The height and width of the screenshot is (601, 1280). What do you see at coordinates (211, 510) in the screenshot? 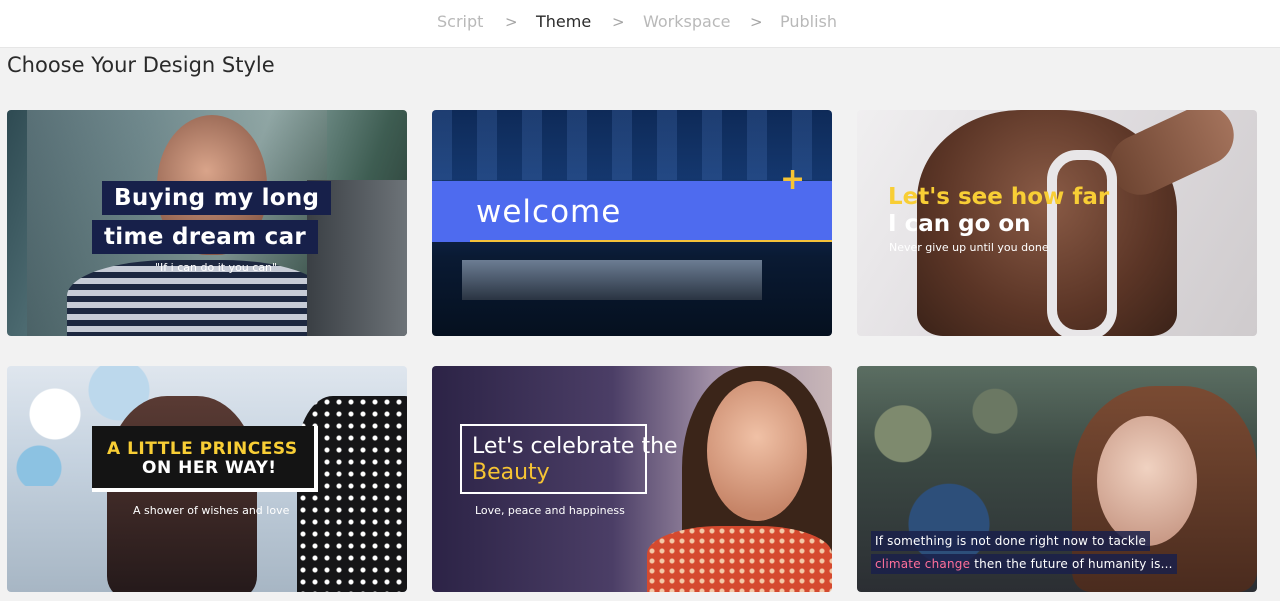
I see `theme-subtitle: A shower of wishes and love` at bounding box center [211, 510].